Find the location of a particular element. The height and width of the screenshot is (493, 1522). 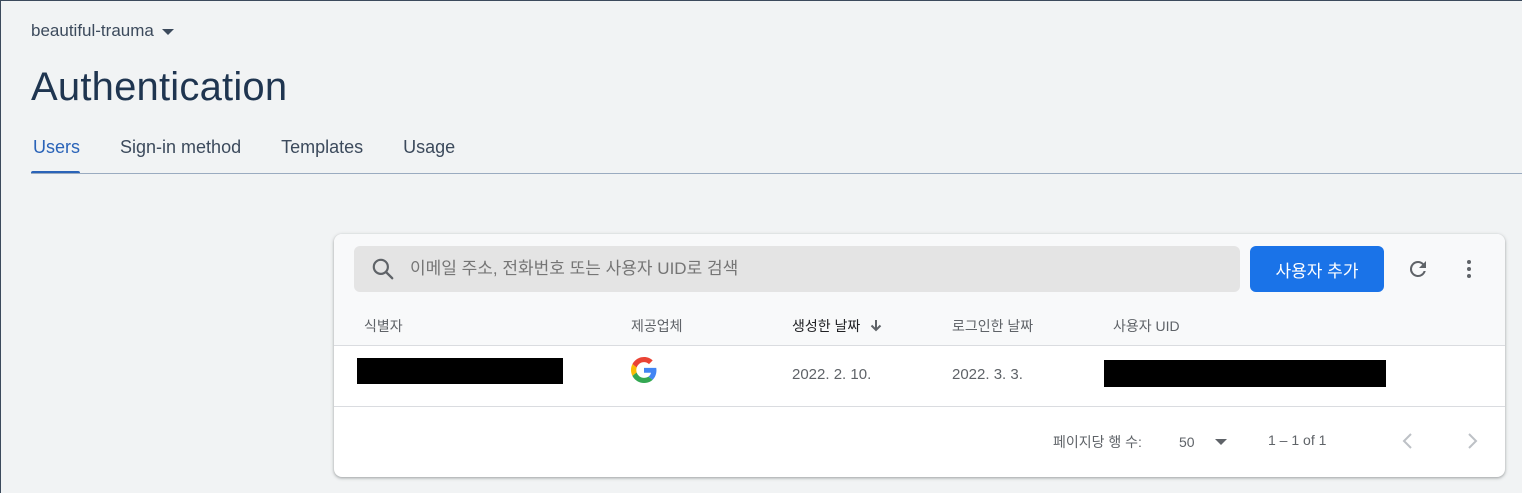

signed-in-date: 2022. 3. 3. is located at coordinates (987, 374).